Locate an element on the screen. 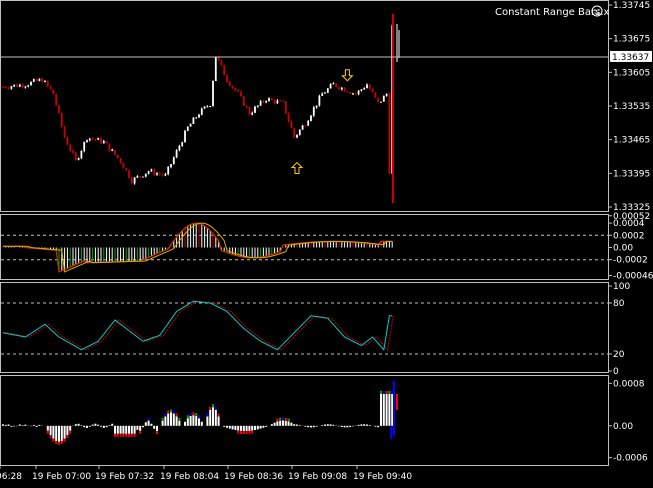 Image resolution: width=653 pixels, height=488 pixels. price-tick-label: 1.33395 is located at coordinates (631, 174).